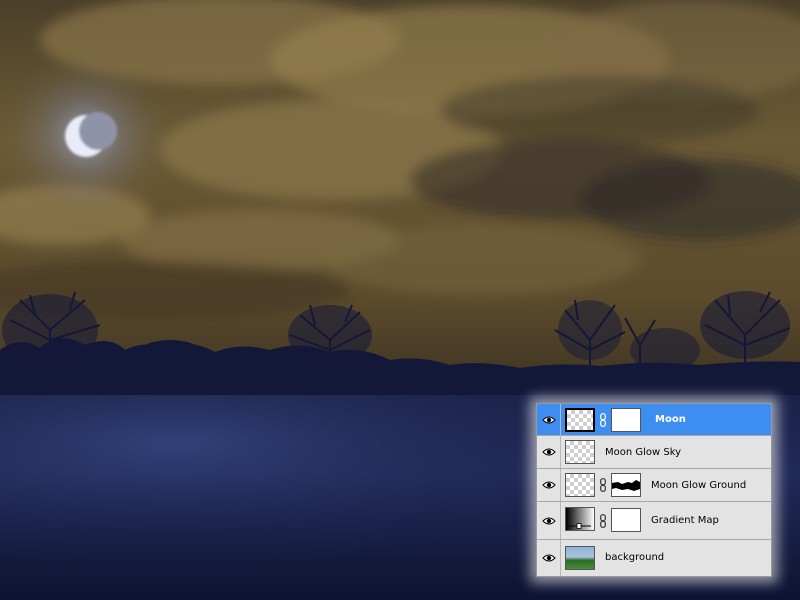  I want to click on mask-shape, so click(626, 485).